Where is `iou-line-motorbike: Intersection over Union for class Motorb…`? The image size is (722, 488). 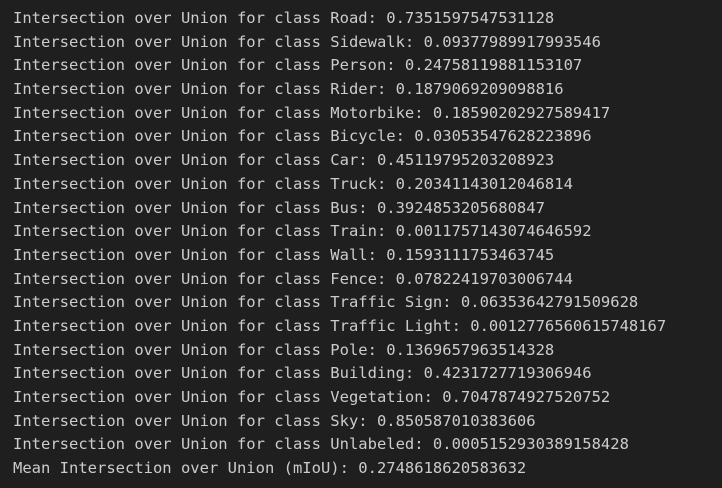
iou-line-motorbike: Intersection over Union for class Motorb… is located at coordinates (312, 112).